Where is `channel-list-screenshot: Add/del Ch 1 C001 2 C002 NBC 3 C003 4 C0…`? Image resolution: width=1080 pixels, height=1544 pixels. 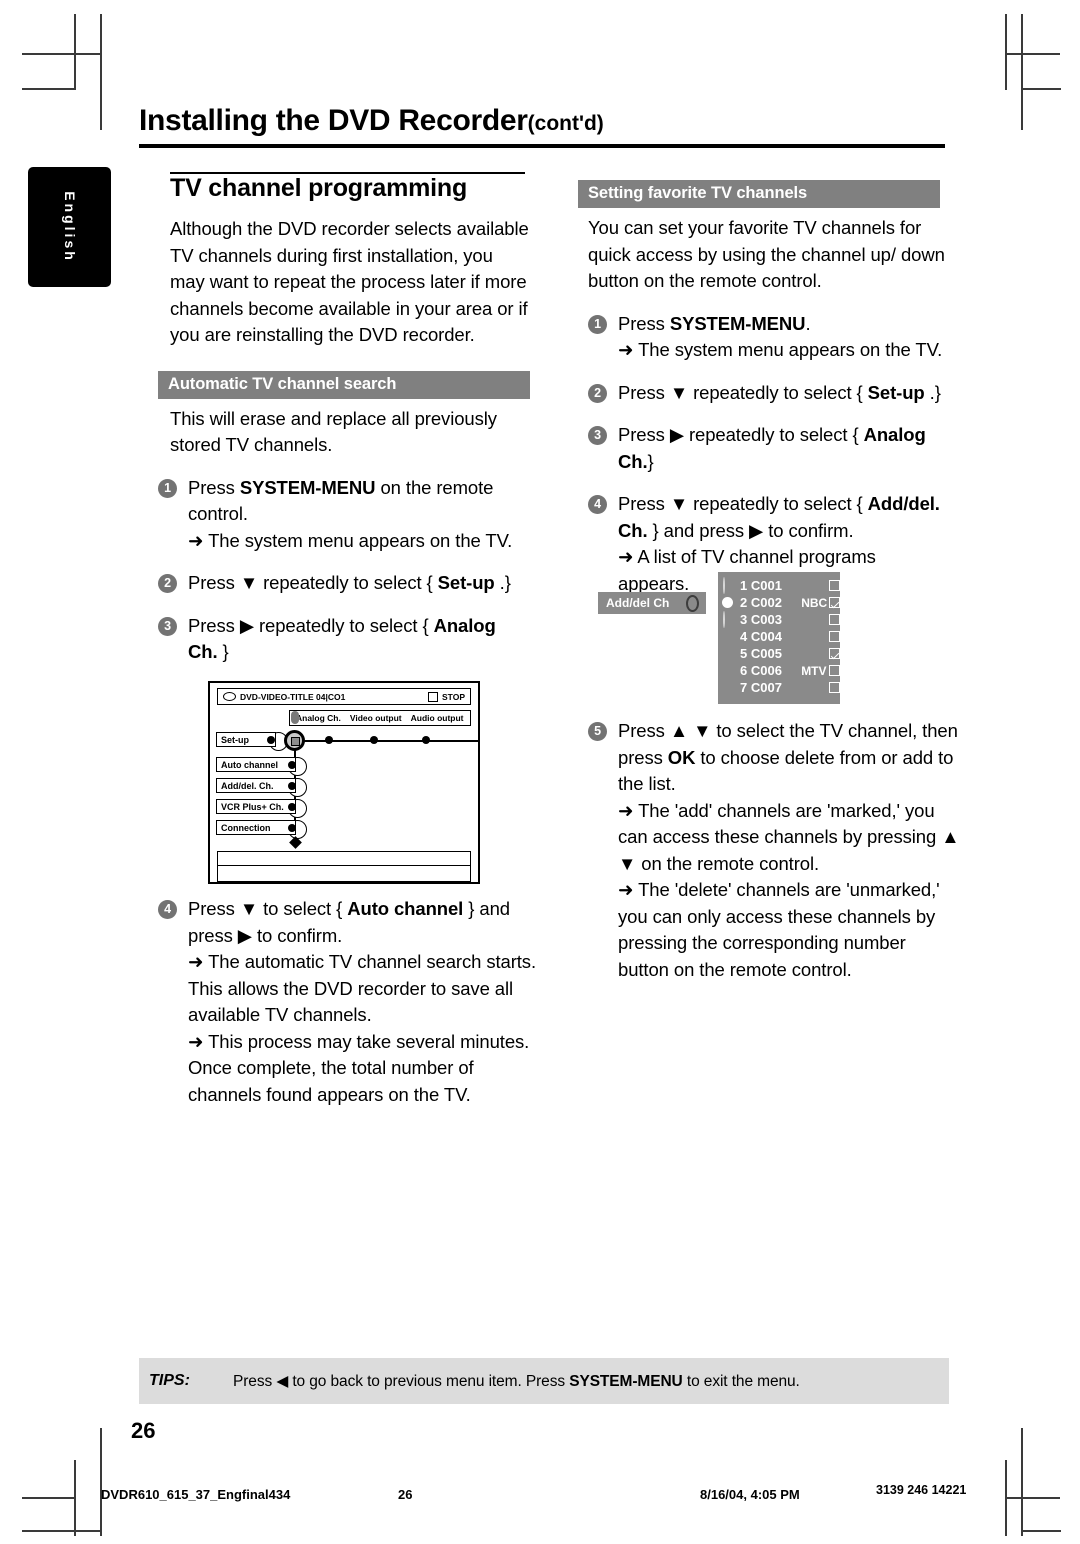 channel-list-screenshot: Add/del Ch 1 C001 2 C002 NBC 3 C003 4 C0… is located at coordinates (728, 638).